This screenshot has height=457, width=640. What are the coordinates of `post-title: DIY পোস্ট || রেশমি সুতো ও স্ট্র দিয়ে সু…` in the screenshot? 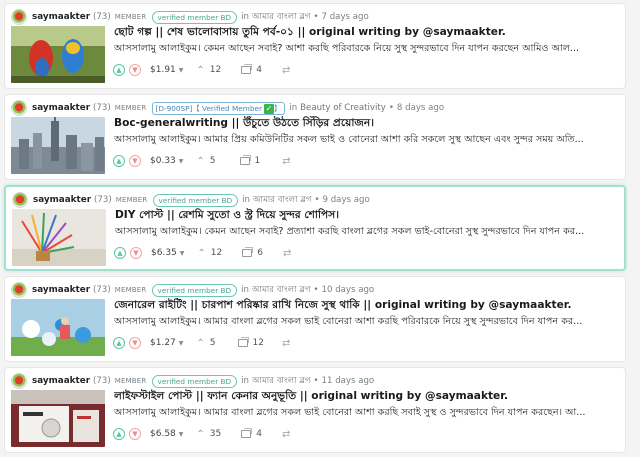 It's located at (367, 216).